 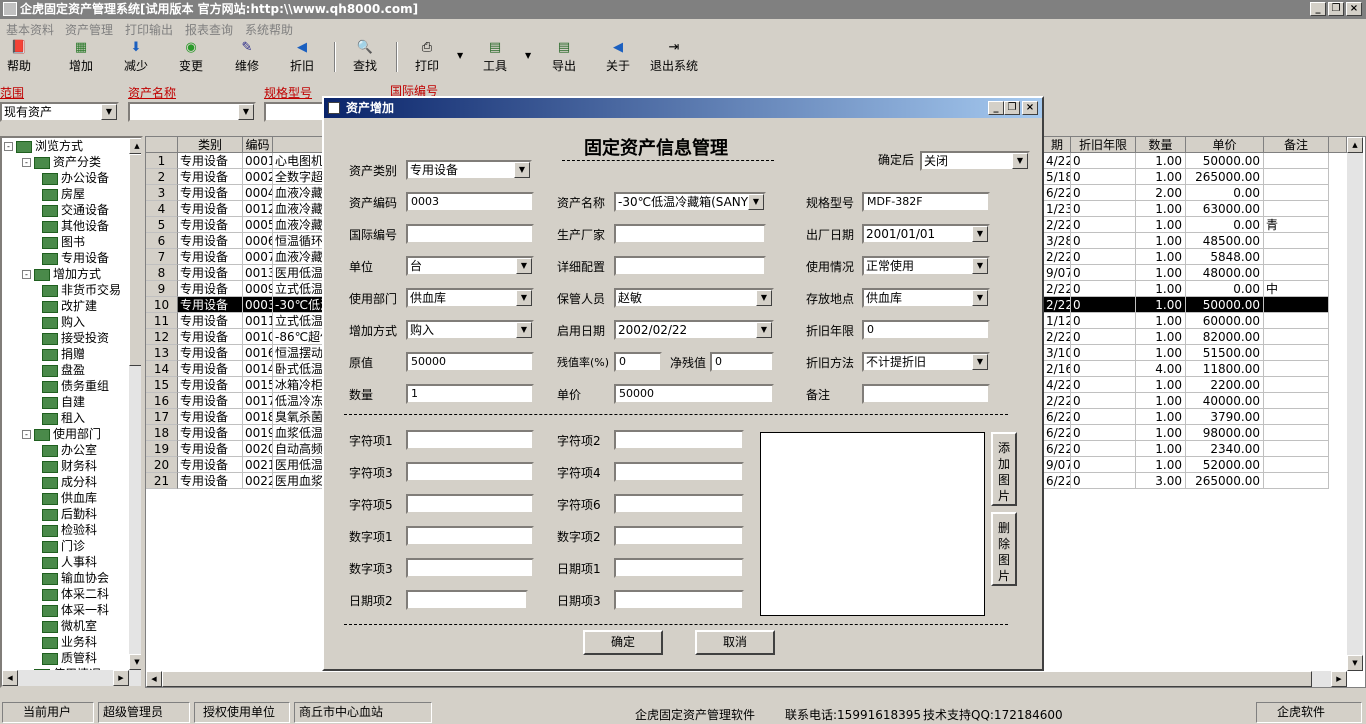 What do you see at coordinates (258, 305) in the screenshot?
I see `cell-code: 0003` at bounding box center [258, 305].